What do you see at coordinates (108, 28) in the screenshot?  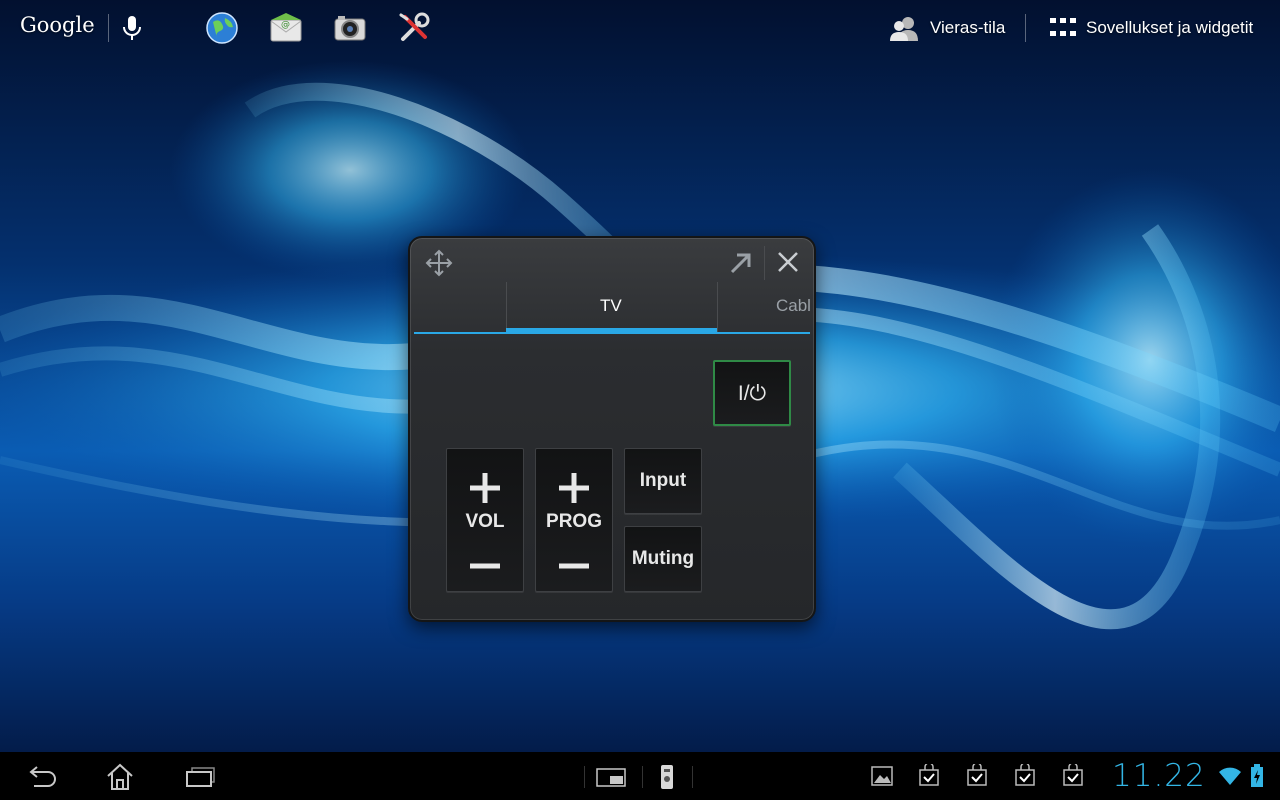 I see `search-divider` at bounding box center [108, 28].